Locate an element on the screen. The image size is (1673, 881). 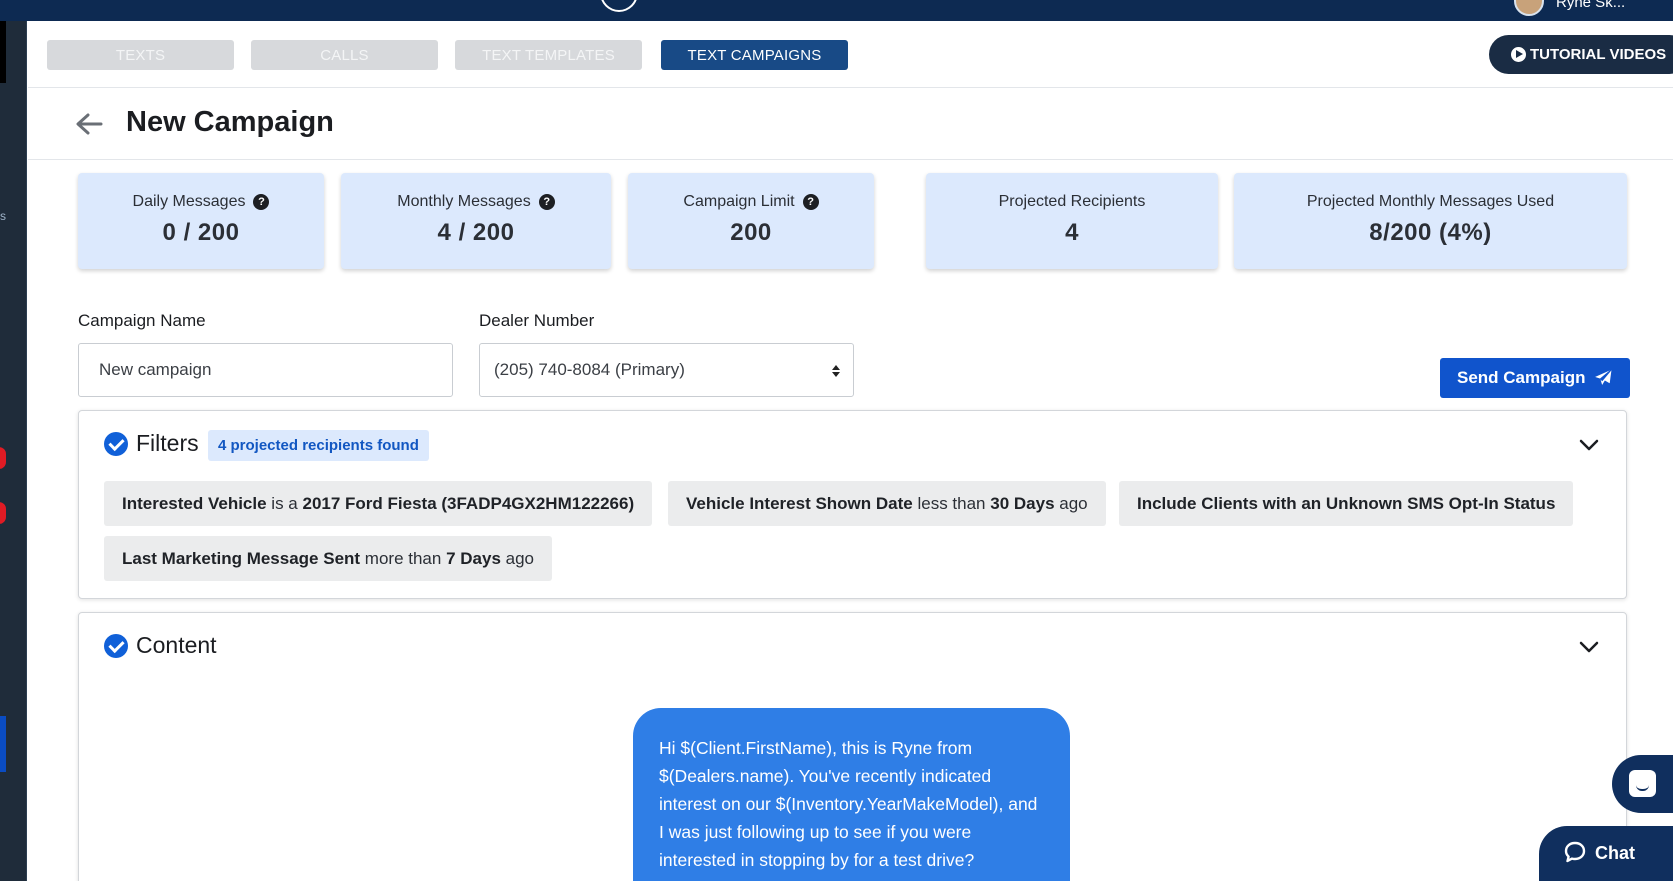
stat-value: 4 is located at coordinates (1072, 232).